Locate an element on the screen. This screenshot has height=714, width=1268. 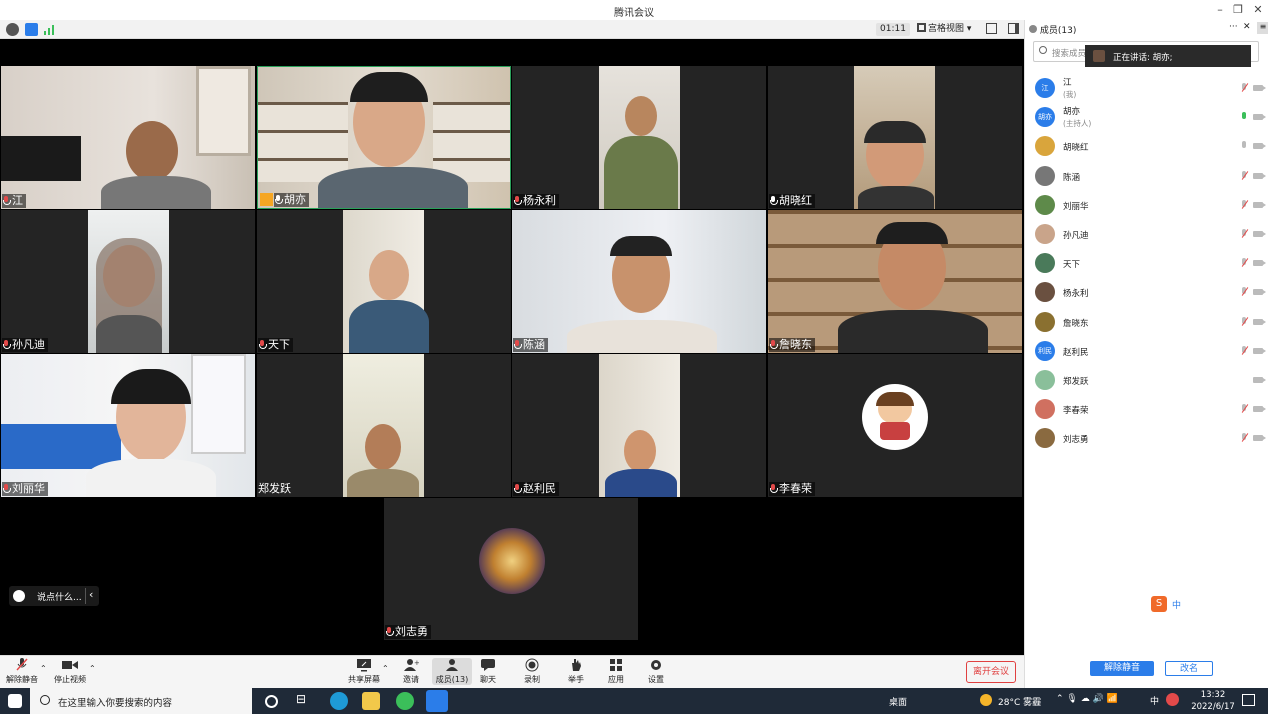
minimize-icon: – is located at coordinates (1220, 10).